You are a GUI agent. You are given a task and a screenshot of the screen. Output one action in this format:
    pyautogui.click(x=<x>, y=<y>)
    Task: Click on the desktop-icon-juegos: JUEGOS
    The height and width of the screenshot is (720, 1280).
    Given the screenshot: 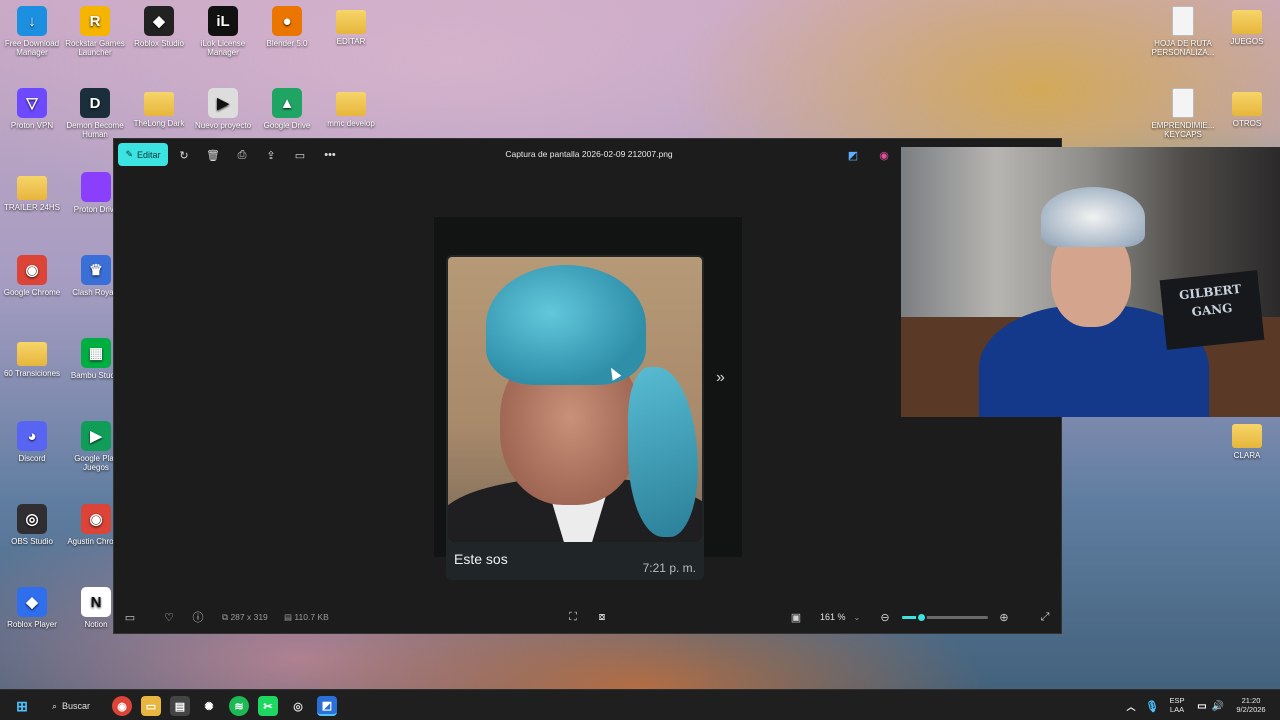 What is the action you would take?
    pyautogui.click(x=1246, y=26)
    